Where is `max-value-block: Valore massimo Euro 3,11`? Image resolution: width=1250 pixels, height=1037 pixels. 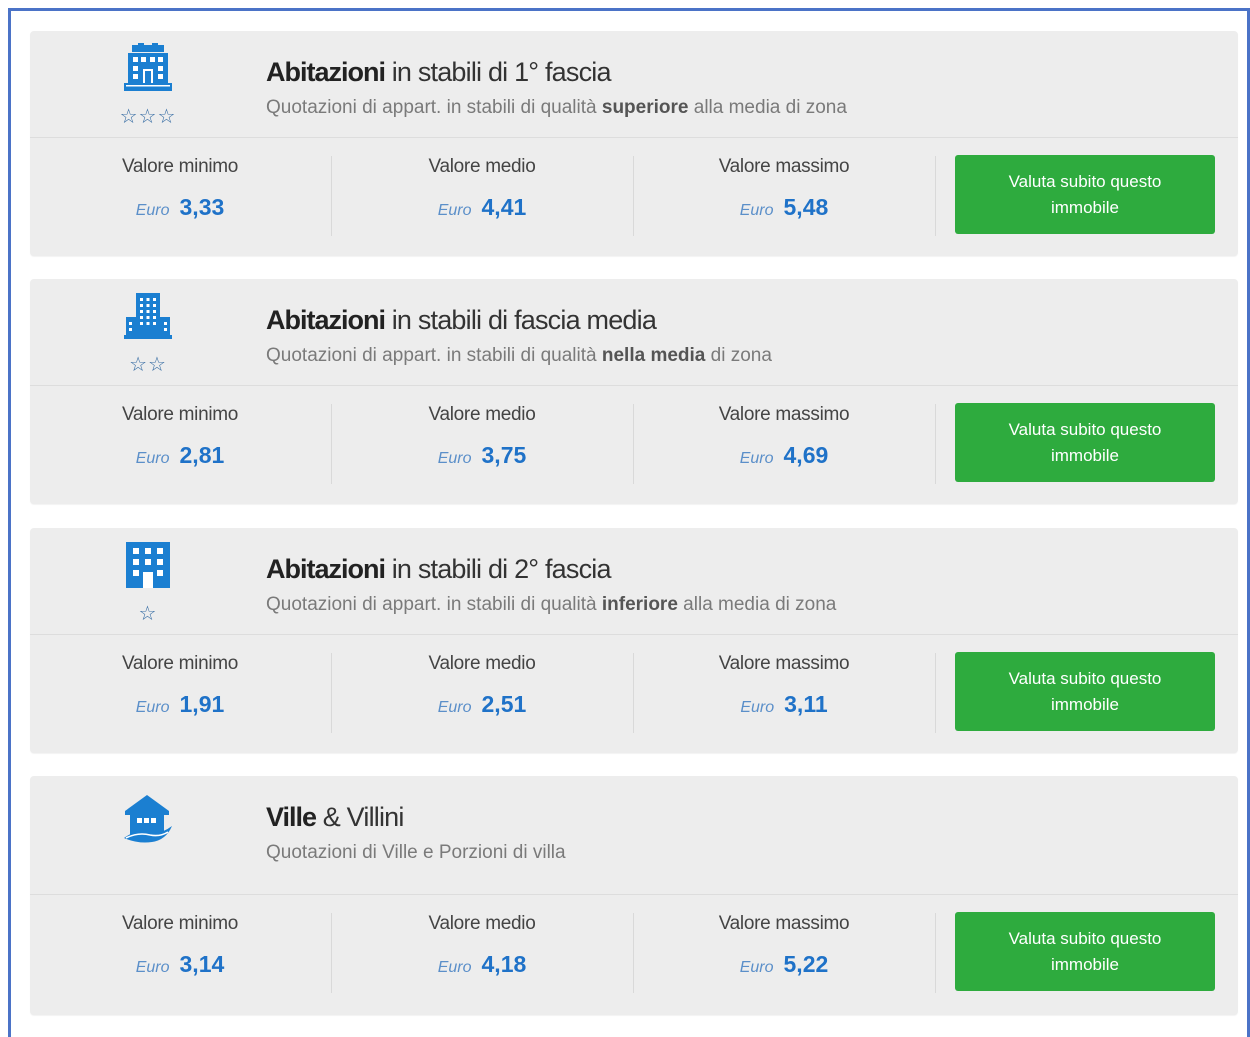 max-value-block: Valore massimo Euro 3,11 is located at coordinates (784, 691).